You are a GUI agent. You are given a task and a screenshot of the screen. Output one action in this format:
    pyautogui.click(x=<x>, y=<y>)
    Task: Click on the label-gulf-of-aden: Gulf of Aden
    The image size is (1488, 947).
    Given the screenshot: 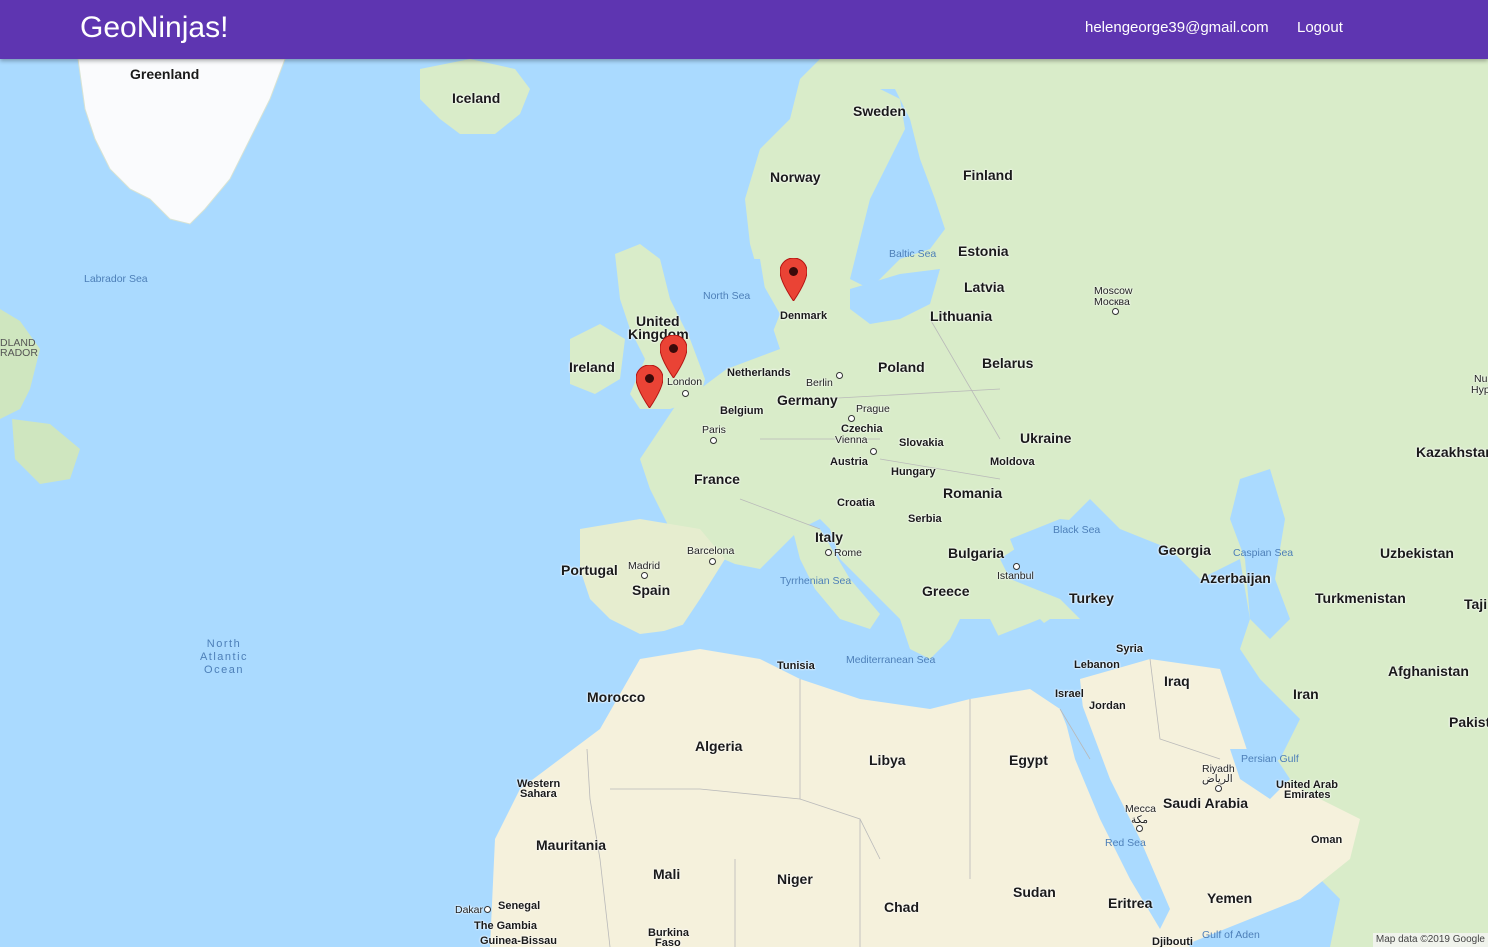 What is the action you would take?
    pyautogui.click(x=1231, y=935)
    